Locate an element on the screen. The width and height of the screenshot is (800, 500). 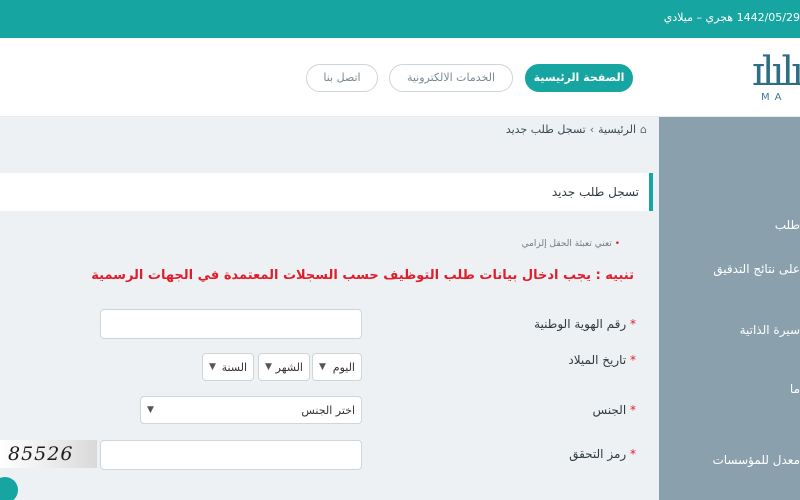
required-star: • is located at coordinates (617, 244).